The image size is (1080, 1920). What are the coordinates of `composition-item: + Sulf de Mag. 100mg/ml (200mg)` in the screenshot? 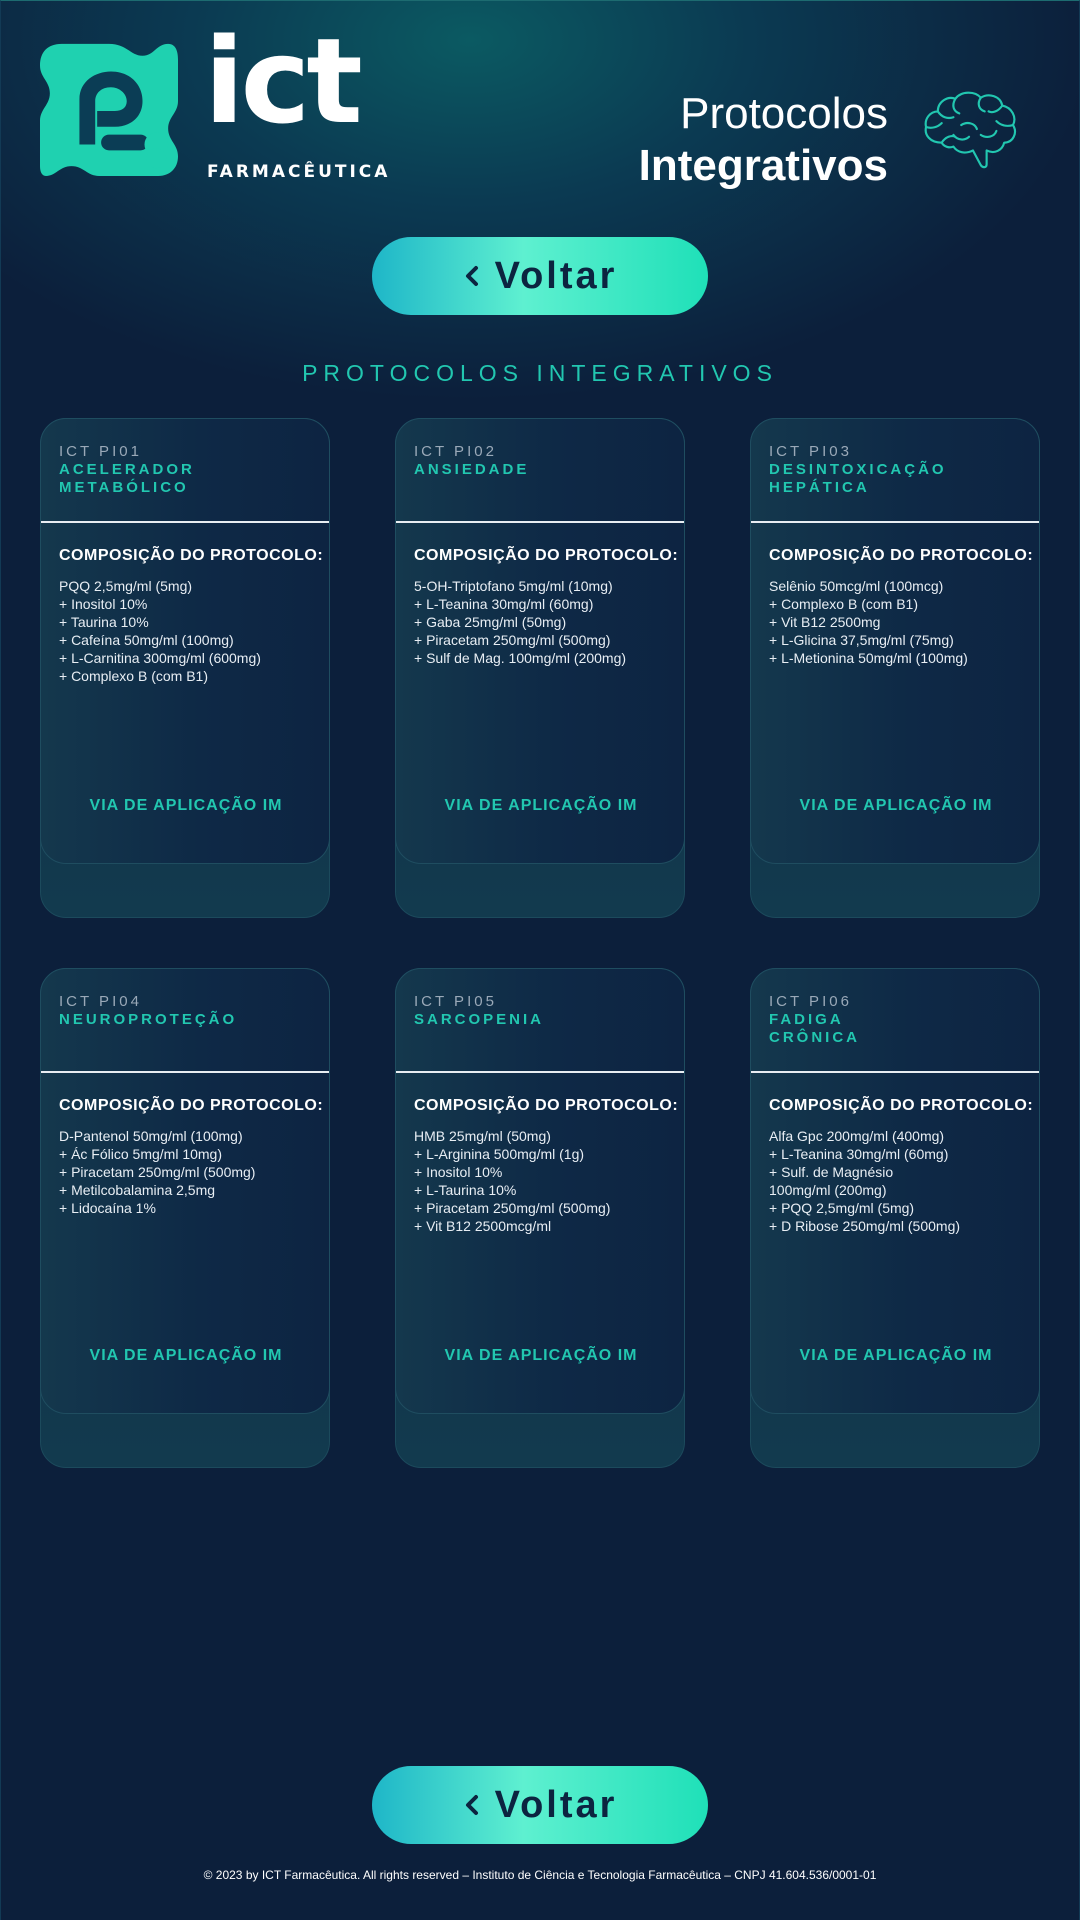 It's located at (520, 658).